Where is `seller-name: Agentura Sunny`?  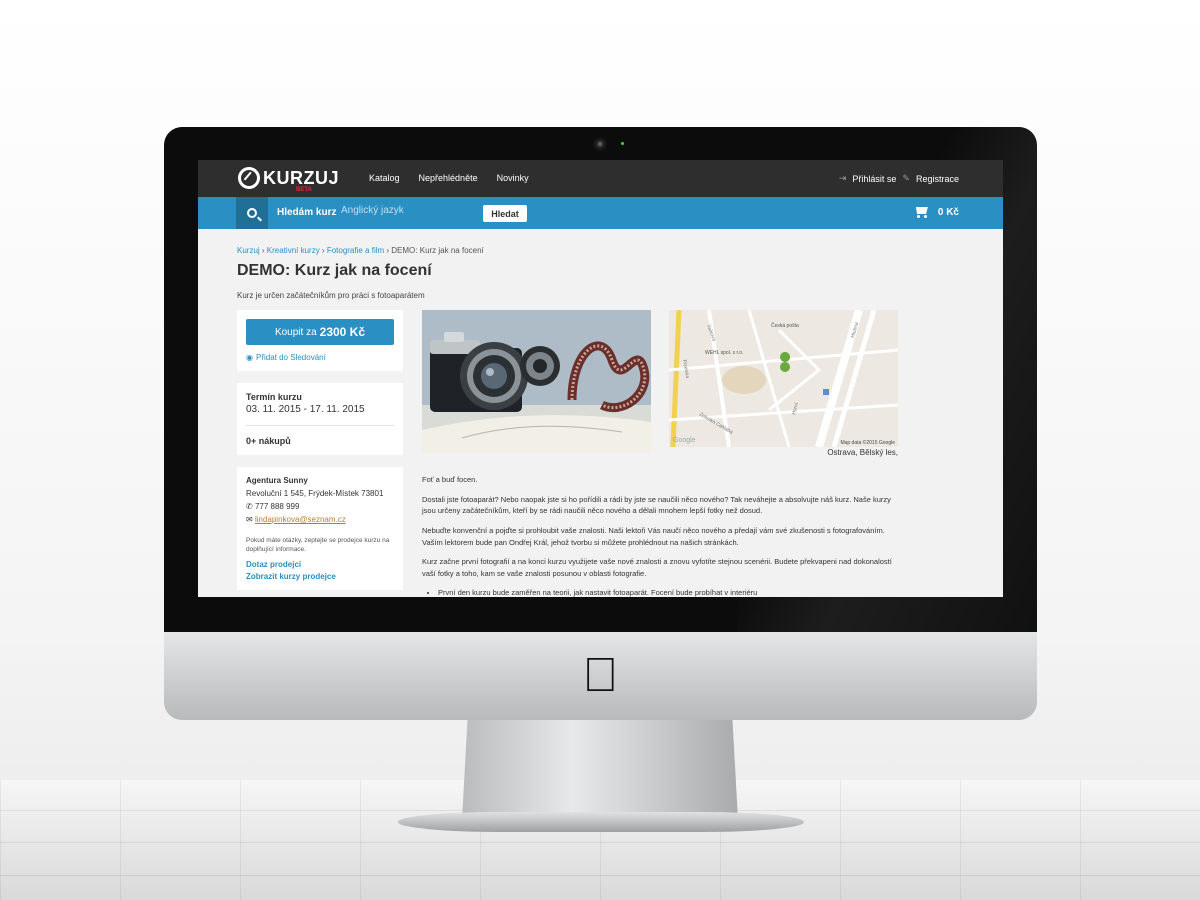
seller-name: Agentura Sunny is located at coordinates (277, 480).